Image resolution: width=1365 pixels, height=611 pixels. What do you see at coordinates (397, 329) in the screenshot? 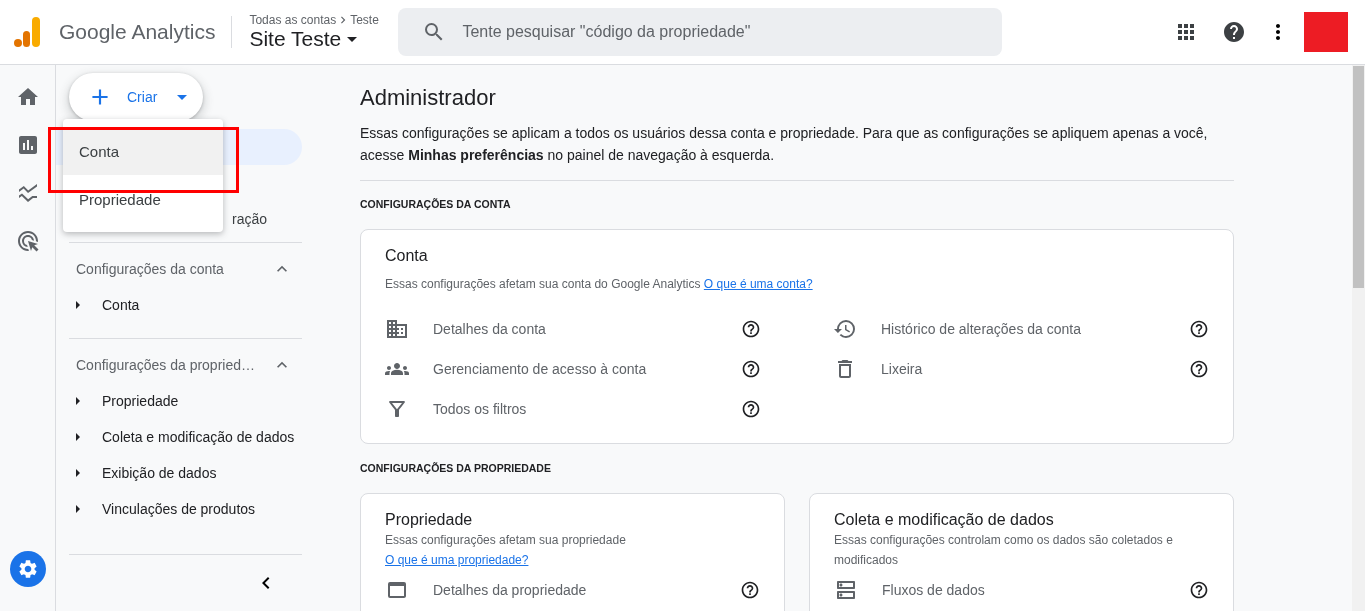
I see `building-icon` at bounding box center [397, 329].